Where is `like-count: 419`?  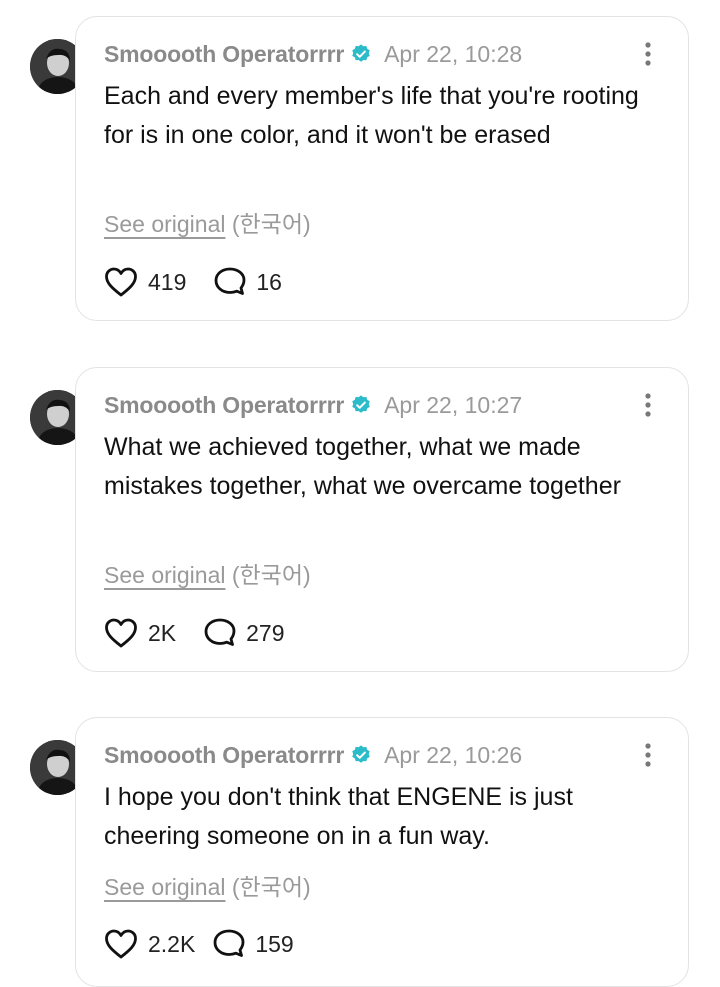
like-count: 419 is located at coordinates (167, 281).